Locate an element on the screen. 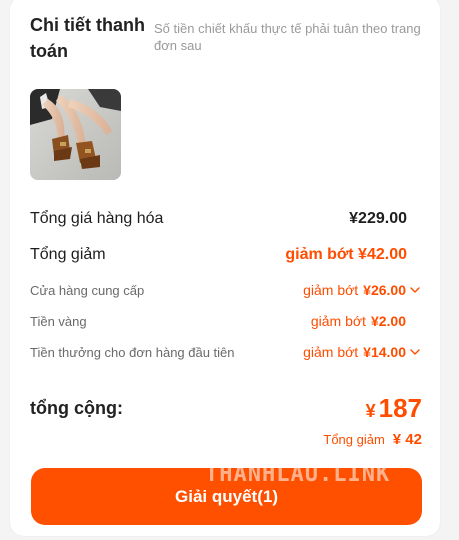 The width and height of the screenshot is (459, 540). discount-label: Tiền thưởng cho đơn hàng đầu tiên is located at coordinates (132, 352).